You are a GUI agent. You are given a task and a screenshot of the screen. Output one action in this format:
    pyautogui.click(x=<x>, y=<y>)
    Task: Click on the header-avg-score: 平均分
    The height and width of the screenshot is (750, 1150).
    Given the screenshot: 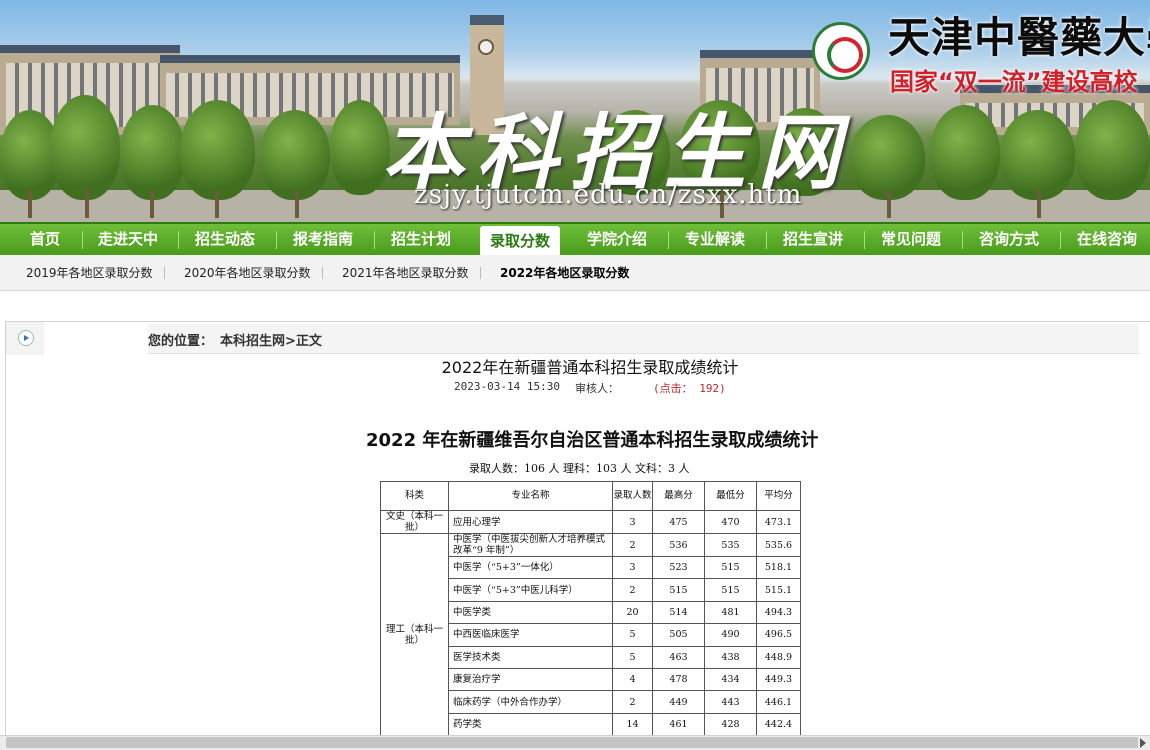 What is the action you would take?
    pyautogui.click(x=778, y=496)
    